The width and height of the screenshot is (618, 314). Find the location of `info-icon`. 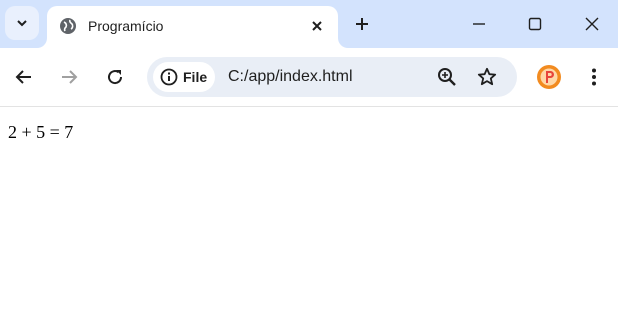

info-icon is located at coordinates (169, 77).